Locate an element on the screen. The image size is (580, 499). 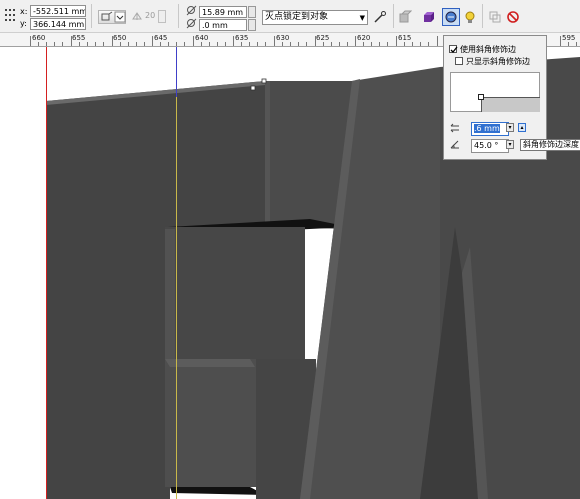
bevel-depth-increment: ▴ is located at coordinates (522, 127).